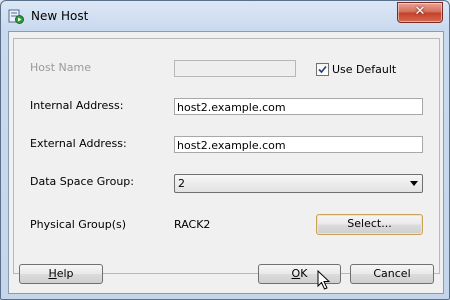 This screenshot has height=300, width=450. What do you see at coordinates (52, 273) in the screenshot?
I see `help-mnemonic: H` at bounding box center [52, 273].